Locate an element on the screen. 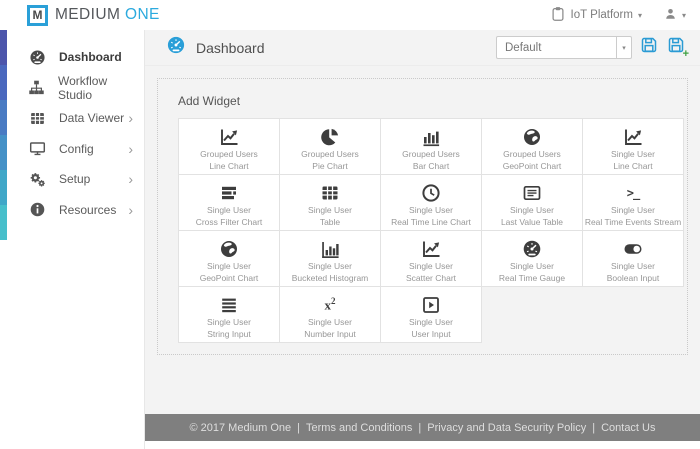 This screenshot has width=700, height=449. sidebar-item-label: Dashboard is located at coordinates (90, 57).